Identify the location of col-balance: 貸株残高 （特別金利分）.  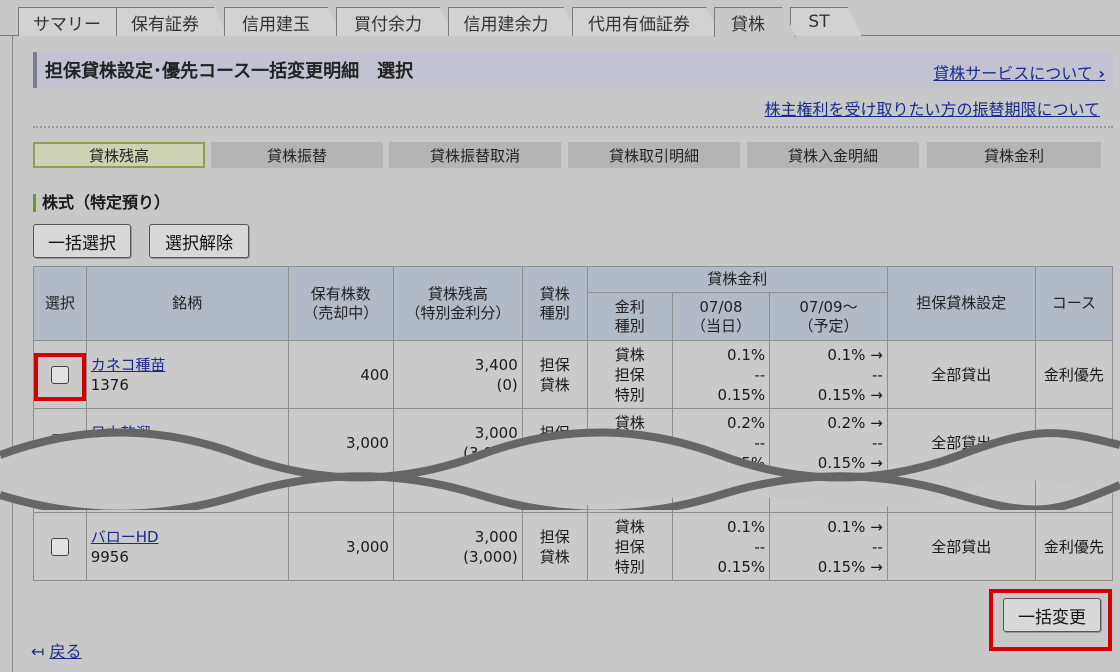
(457, 303).